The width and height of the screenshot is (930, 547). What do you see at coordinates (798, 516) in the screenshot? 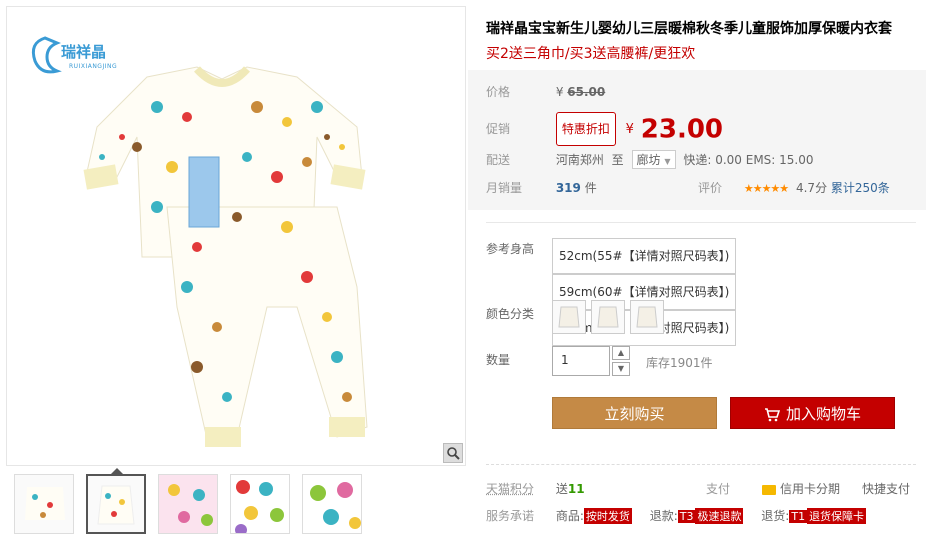
I see `return-tier-badge: T1` at bounding box center [798, 516].